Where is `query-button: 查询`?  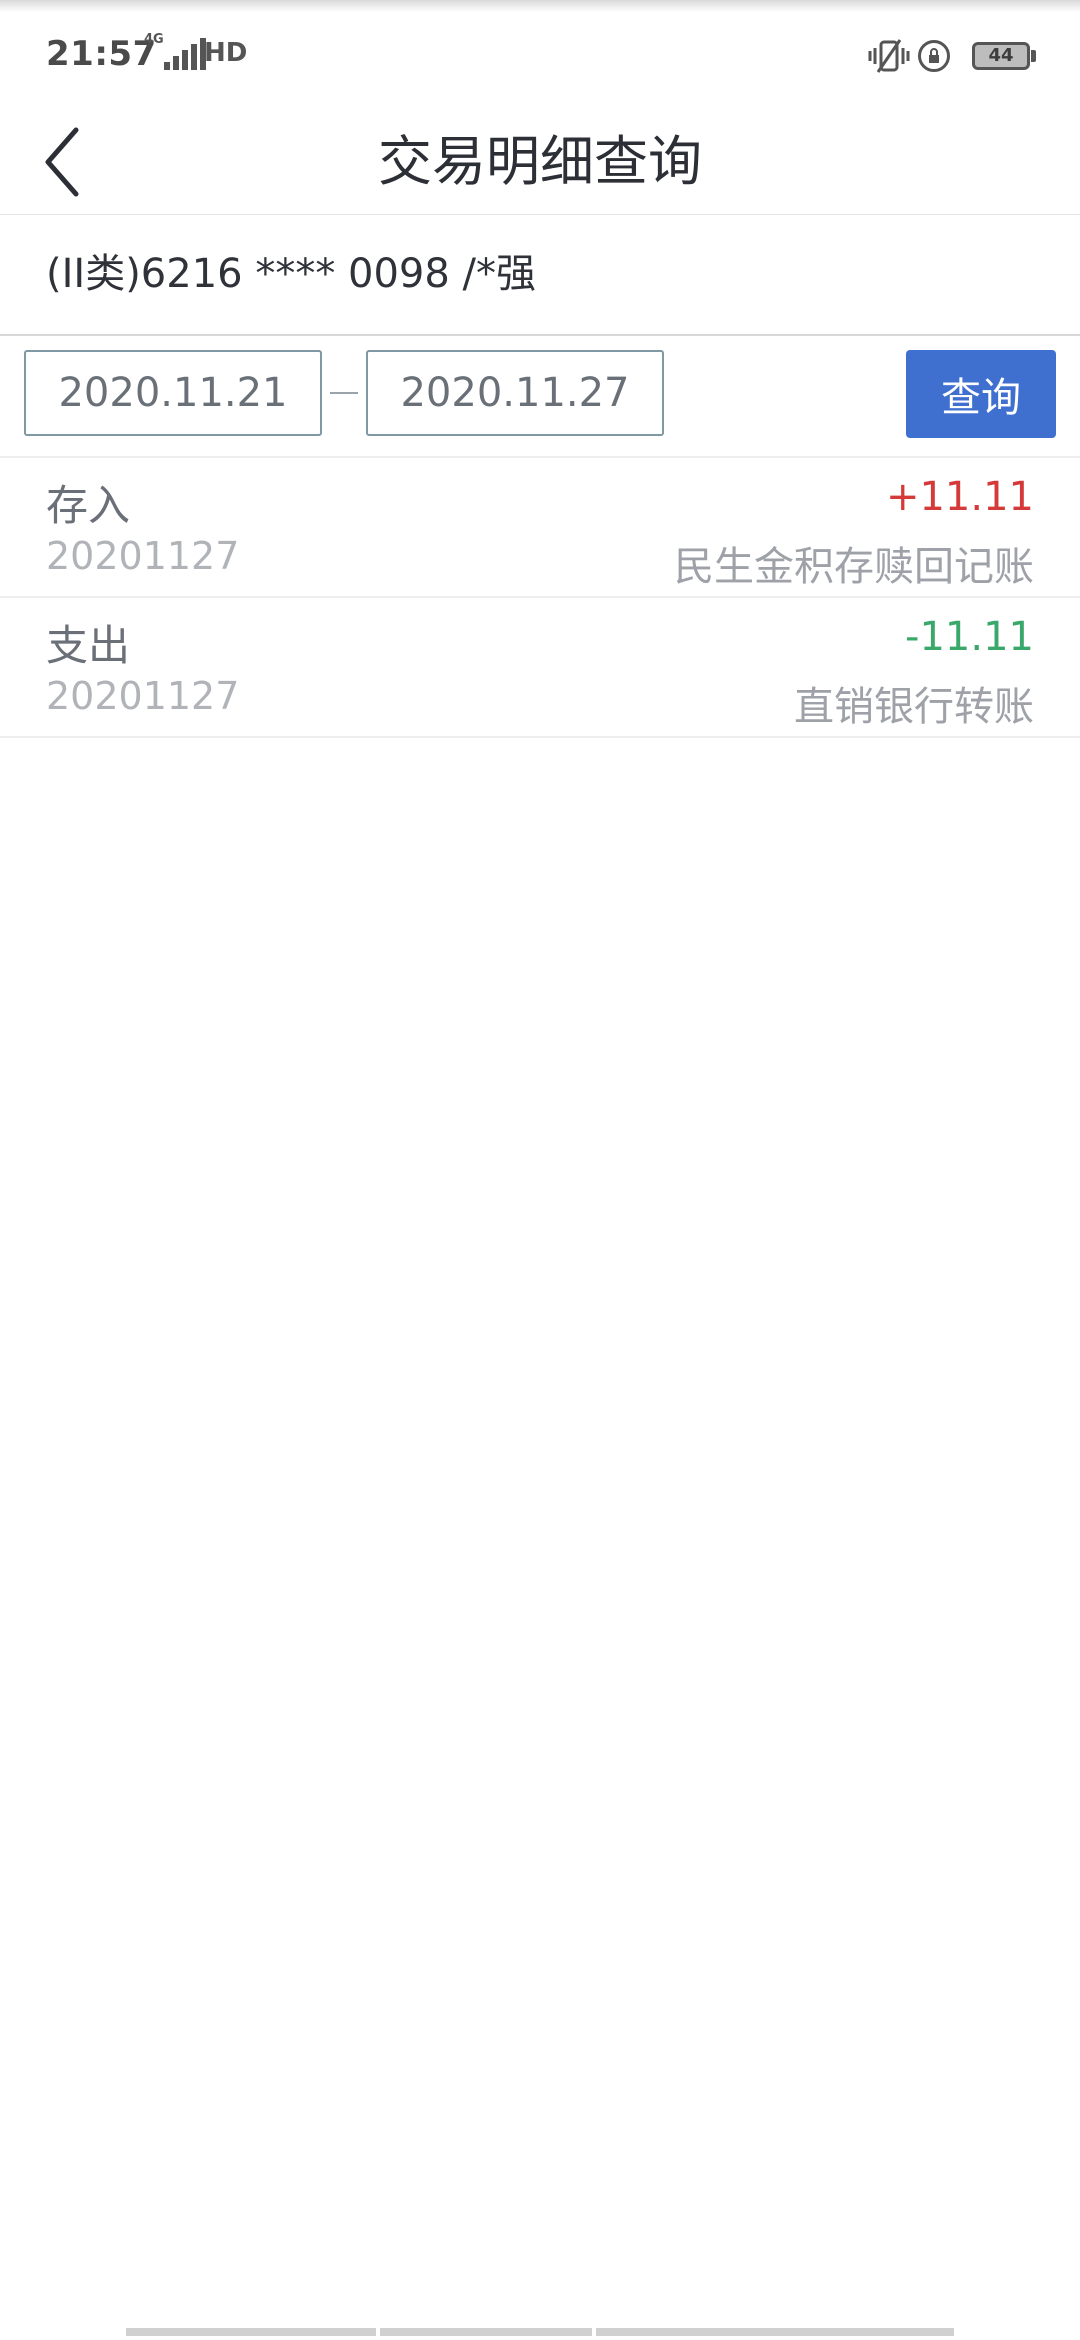 query-button: 查询 is located at coordinates (981, 394).